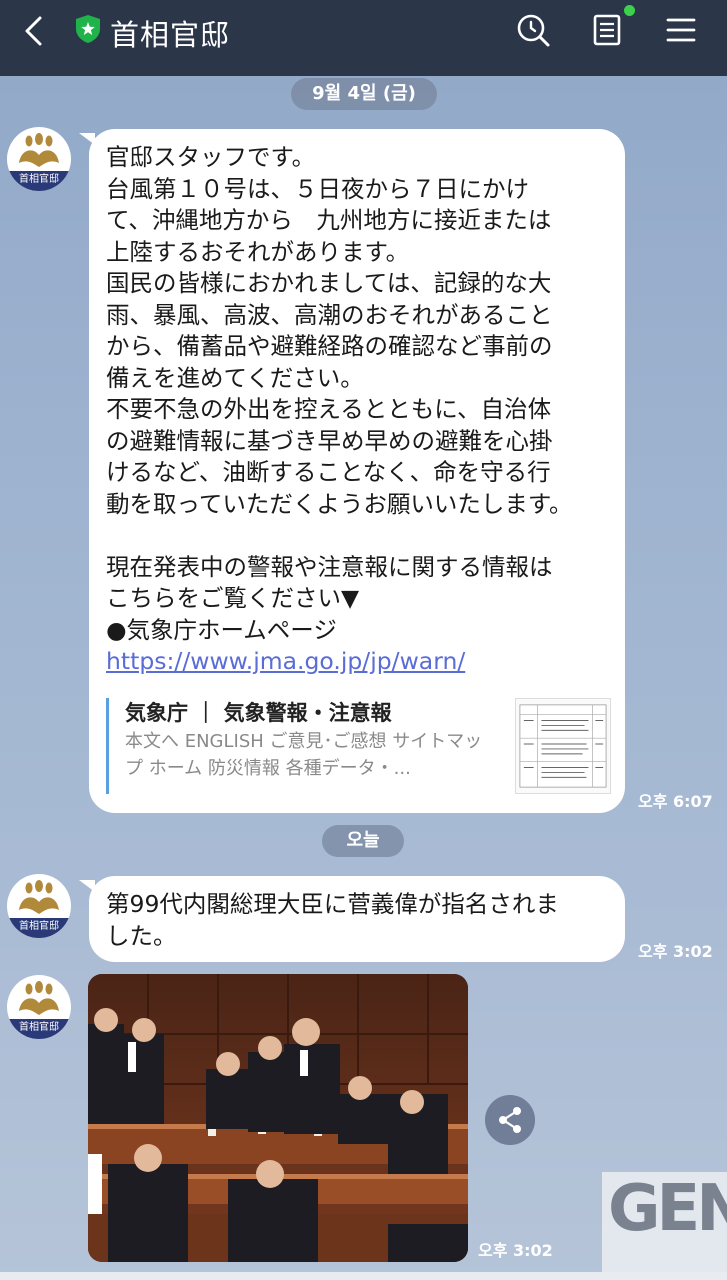 This screenshot has height=1280, width=727. What do you see at coordinates (329, 283) in the screenshot?
I see `message-text: 国民の皆様におかれましては、記録的な大` at bounding box center [329, 283].